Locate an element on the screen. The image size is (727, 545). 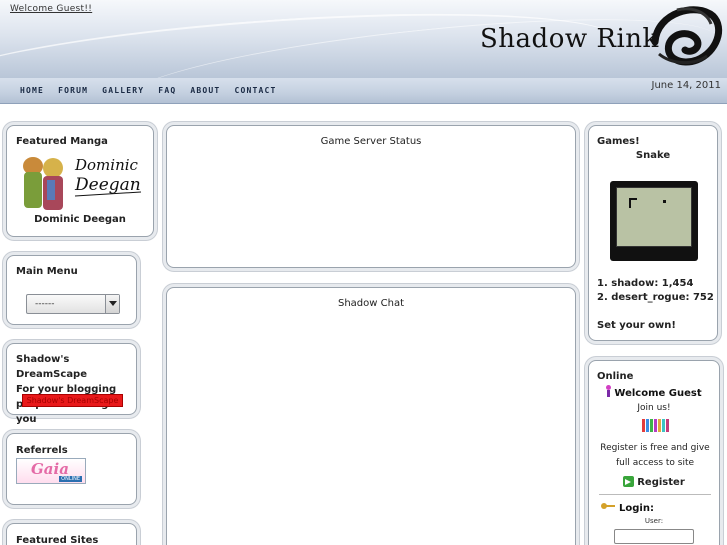
chevron-down-icon is located at coordinates (112, 304).